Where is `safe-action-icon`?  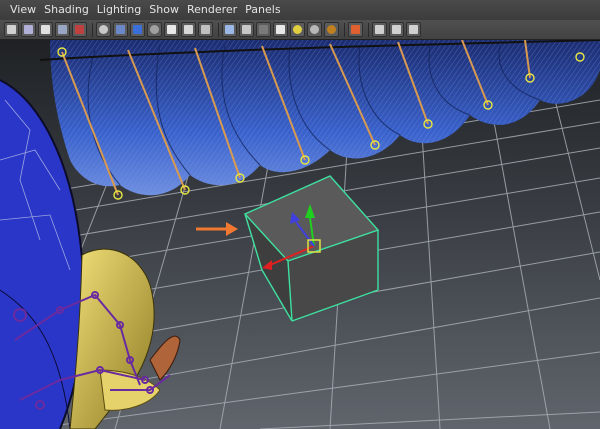
safe-action-icon is located at coordinates (297, 29).